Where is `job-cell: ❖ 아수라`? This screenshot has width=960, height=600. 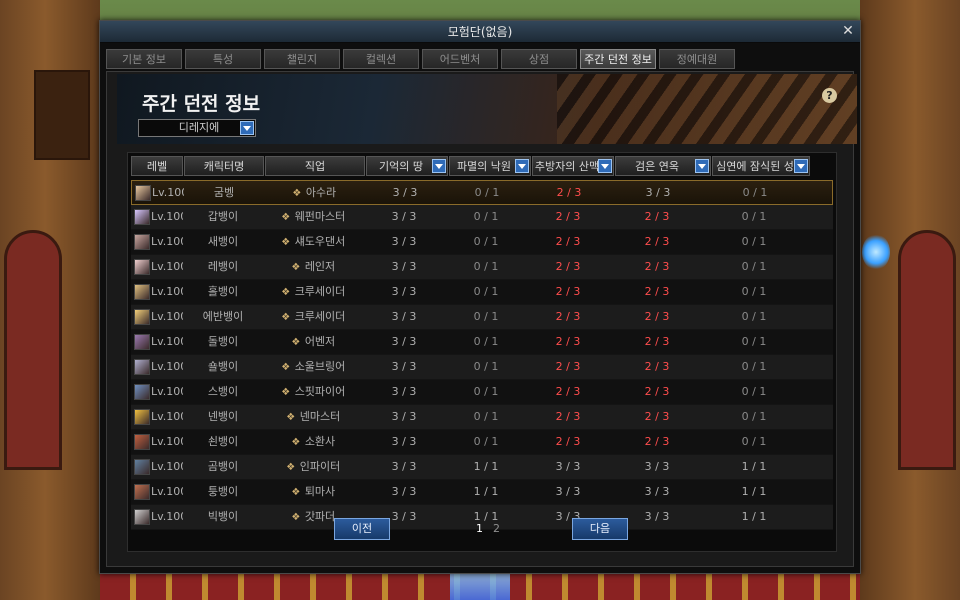 job-cell: ❖ 아수라 is located at coordinates (314, 192).